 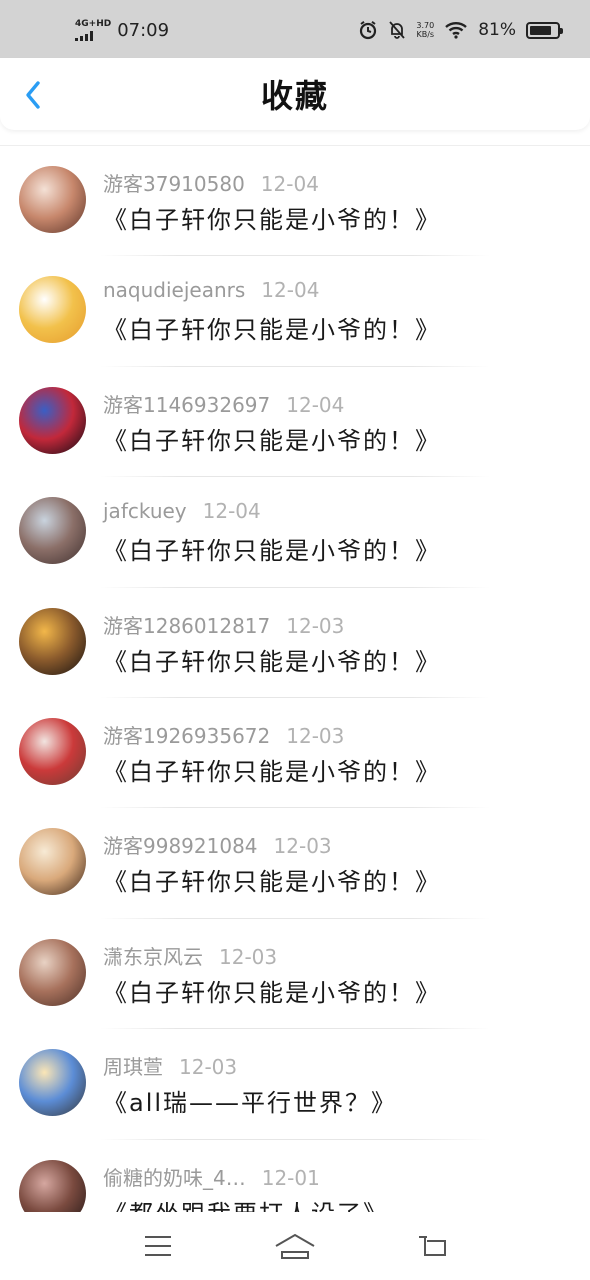 I want to click on item-meta: 游客1286012817 12-03, so click(x=223, y=624).